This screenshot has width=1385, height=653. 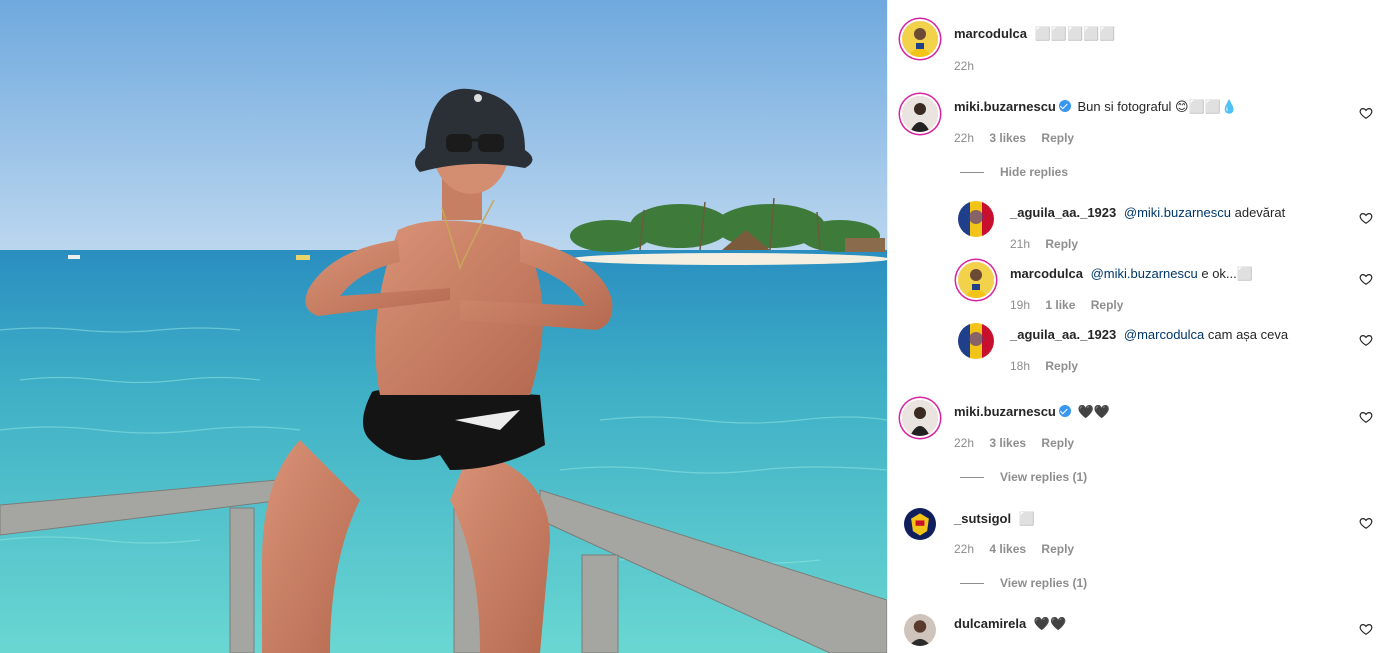 I want to click on hide-replies-button: Hide replies, so click(x=1014, y=172).